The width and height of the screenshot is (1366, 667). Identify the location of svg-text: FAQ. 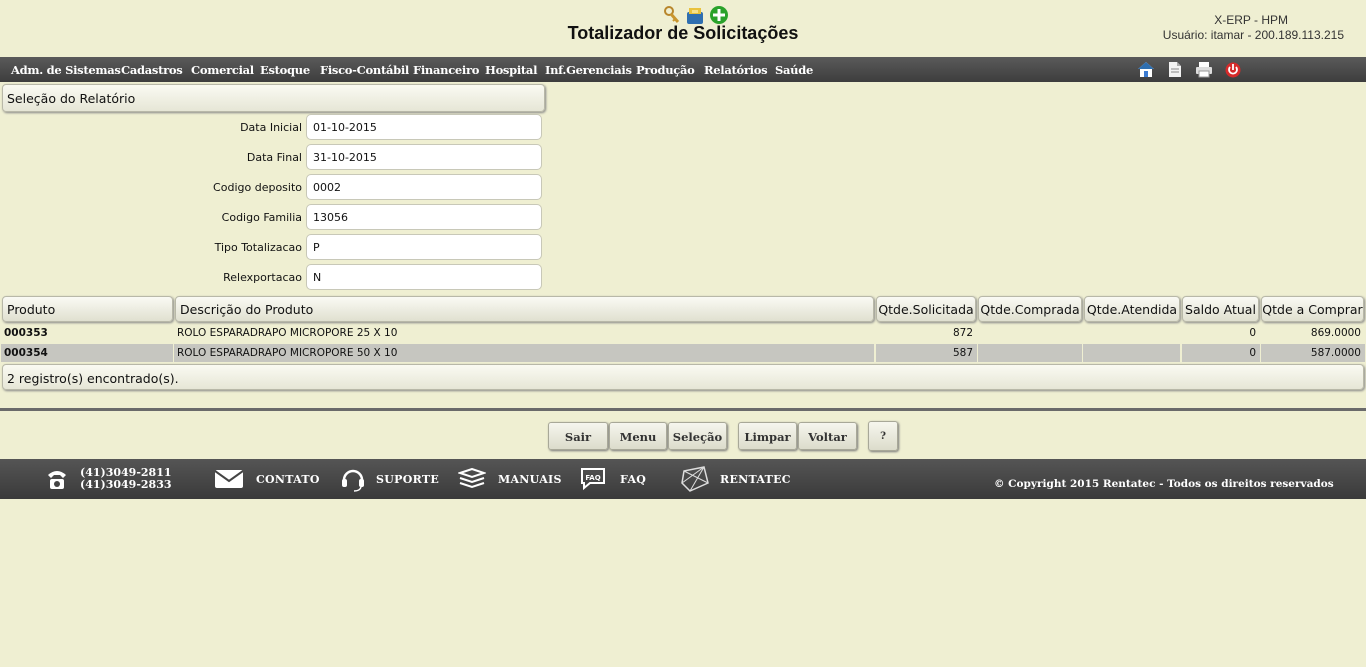
(592, 478).